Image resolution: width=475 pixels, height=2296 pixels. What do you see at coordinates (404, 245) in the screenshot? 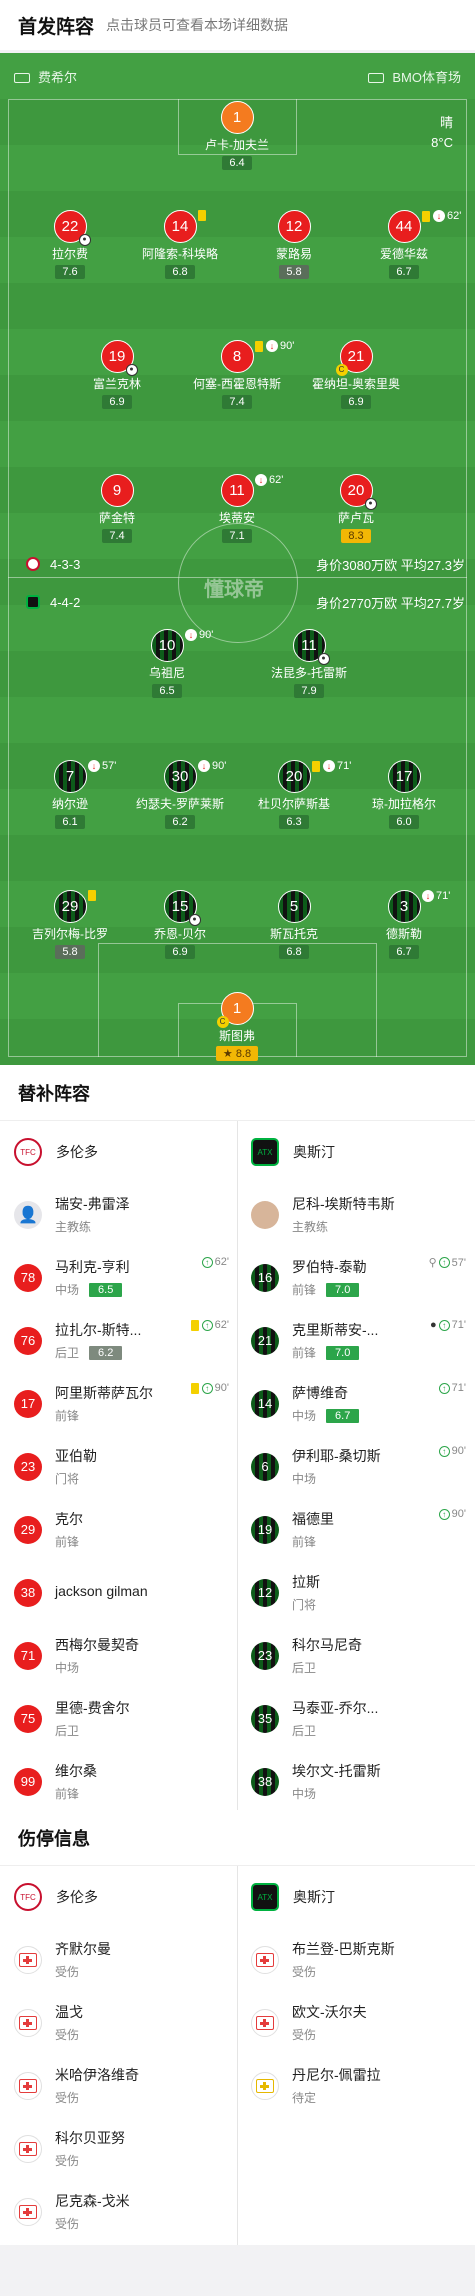
I see `home-player-44: 44 ↓ 62' 爱德华兹 6.7` at bounding box center [404, 245].